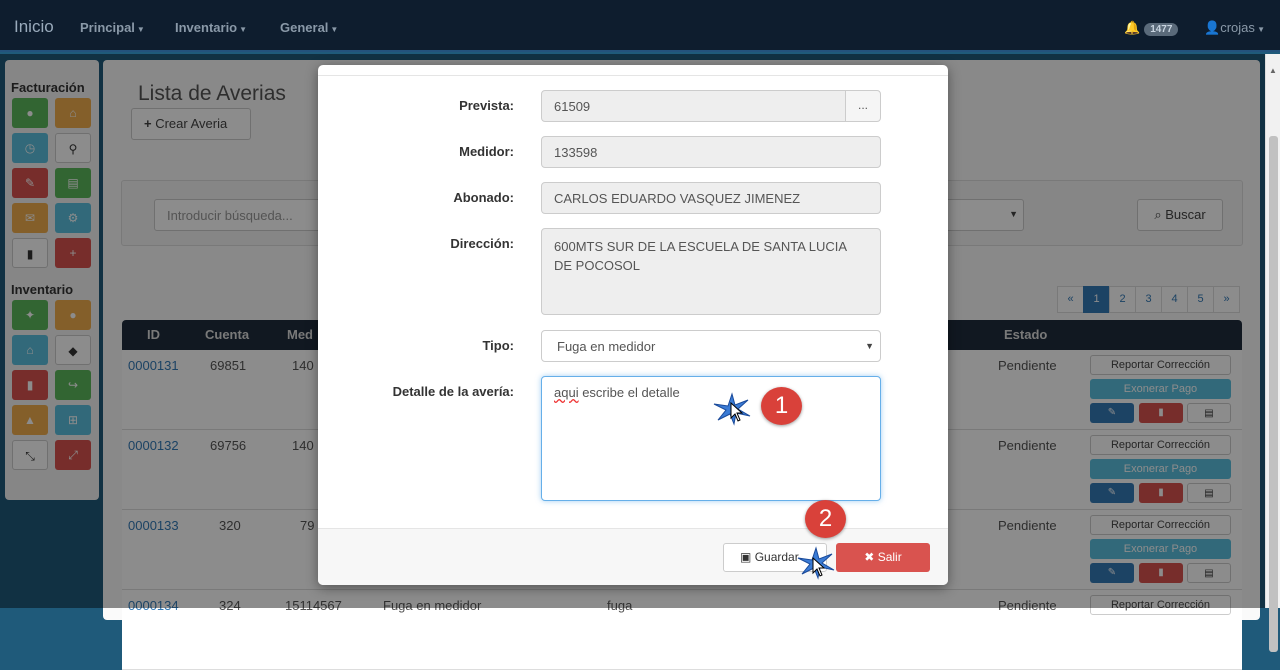 This screenshot has height=670, width=1280. What do you see at coordinates (1161, 29) in the screenshot?
I see `notification-badge: 1477` at bounding box center [1161, 29].